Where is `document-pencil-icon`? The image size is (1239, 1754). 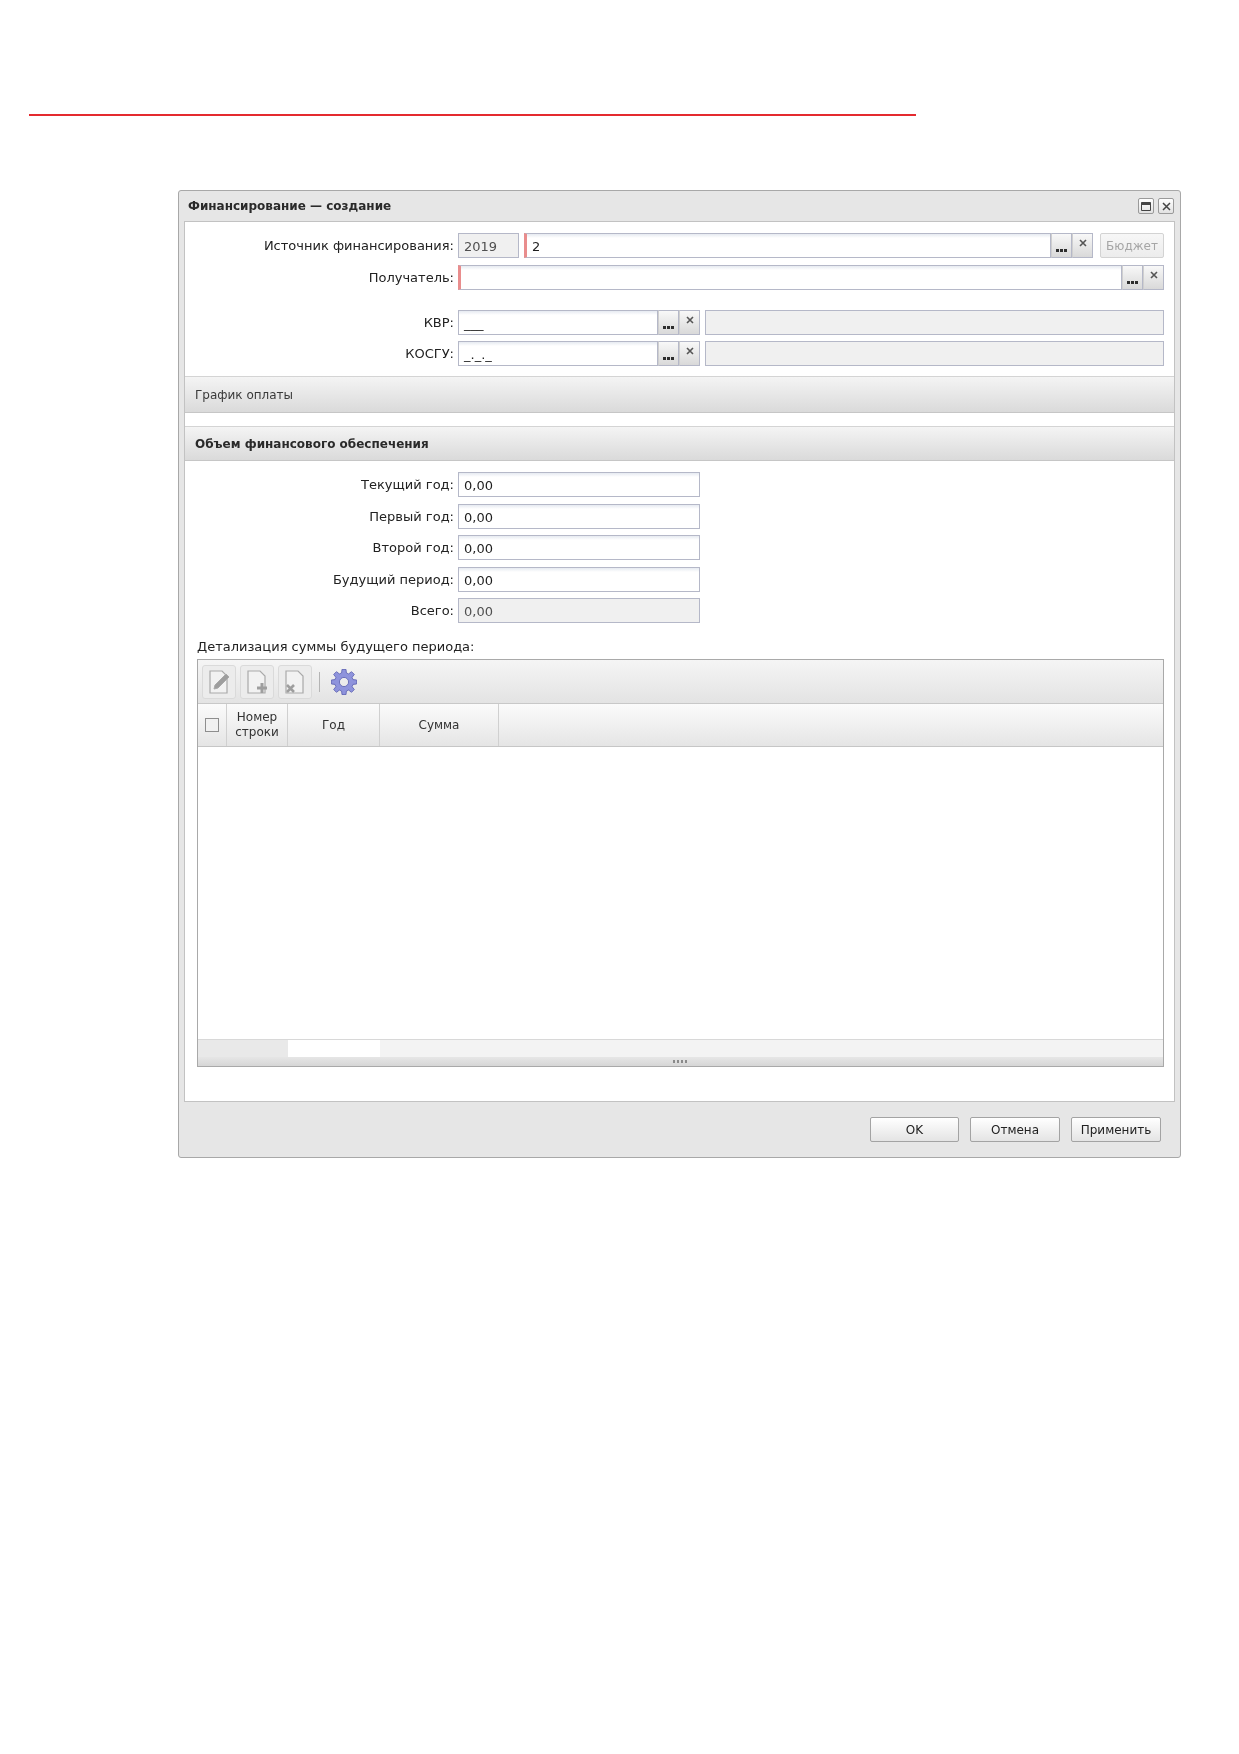 document-pencil-icon is located at coordinates (219, 681).